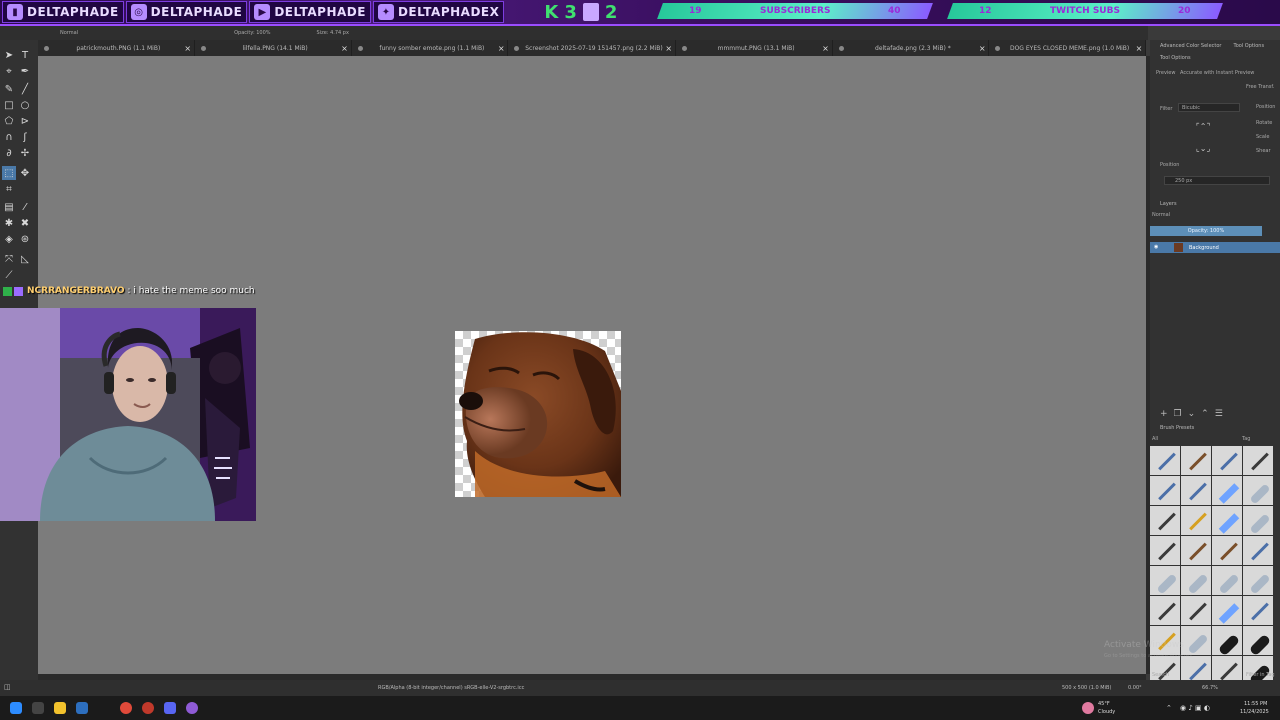 The image size is (1280, 720). Describe the element at coordinates (1190, 46) in the screenshot. I see `tab-advanced-color-selector: Advanced Color Selector` at that location.